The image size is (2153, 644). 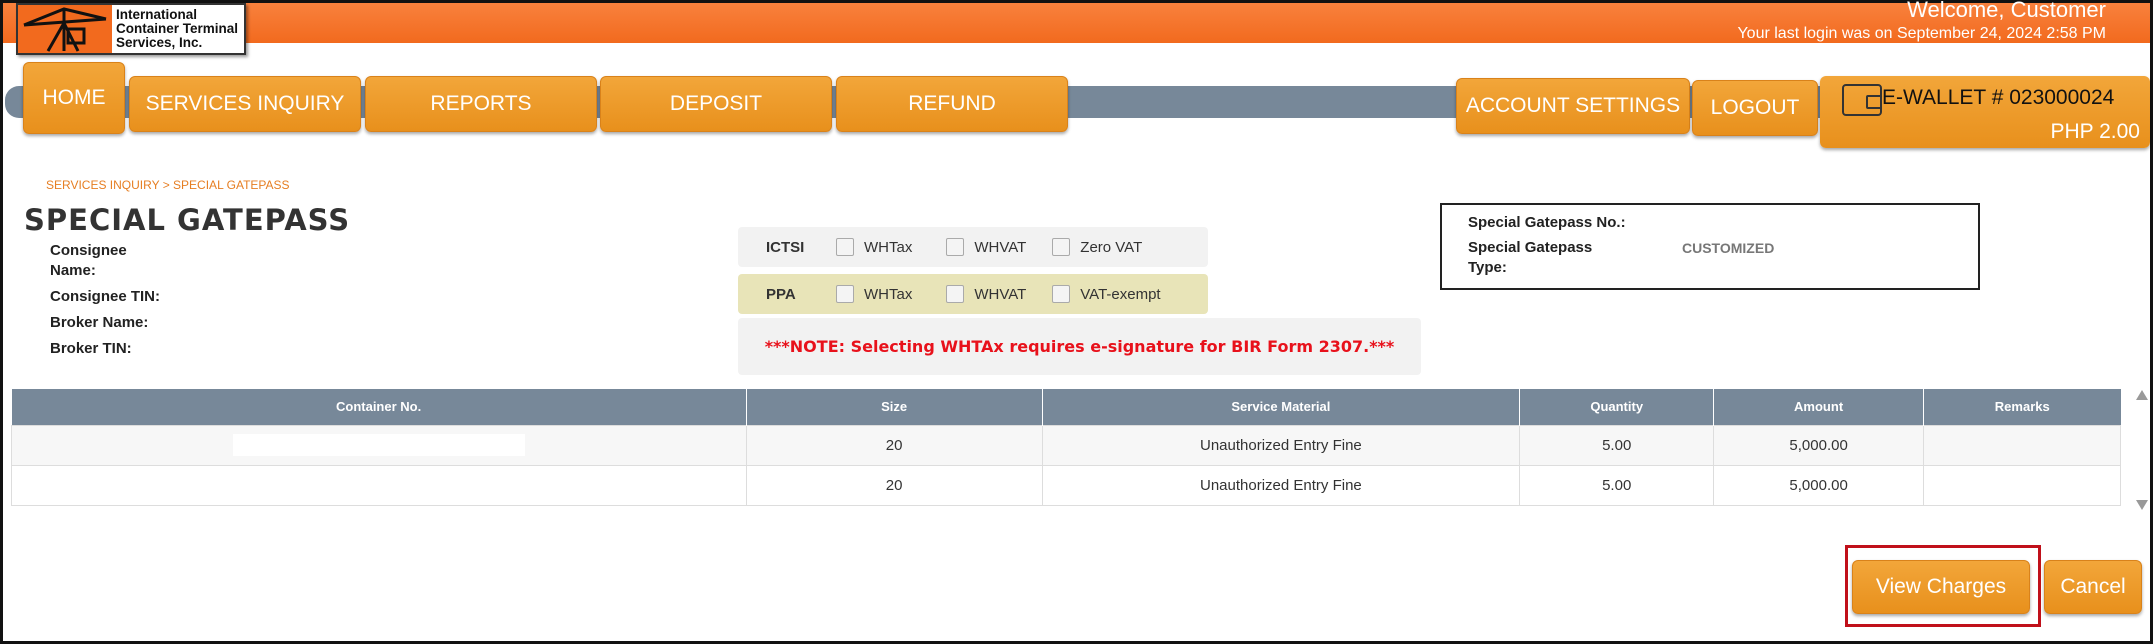 I want to click on welcome-text: Welcome, Customer, so click(x=2006, y=11).